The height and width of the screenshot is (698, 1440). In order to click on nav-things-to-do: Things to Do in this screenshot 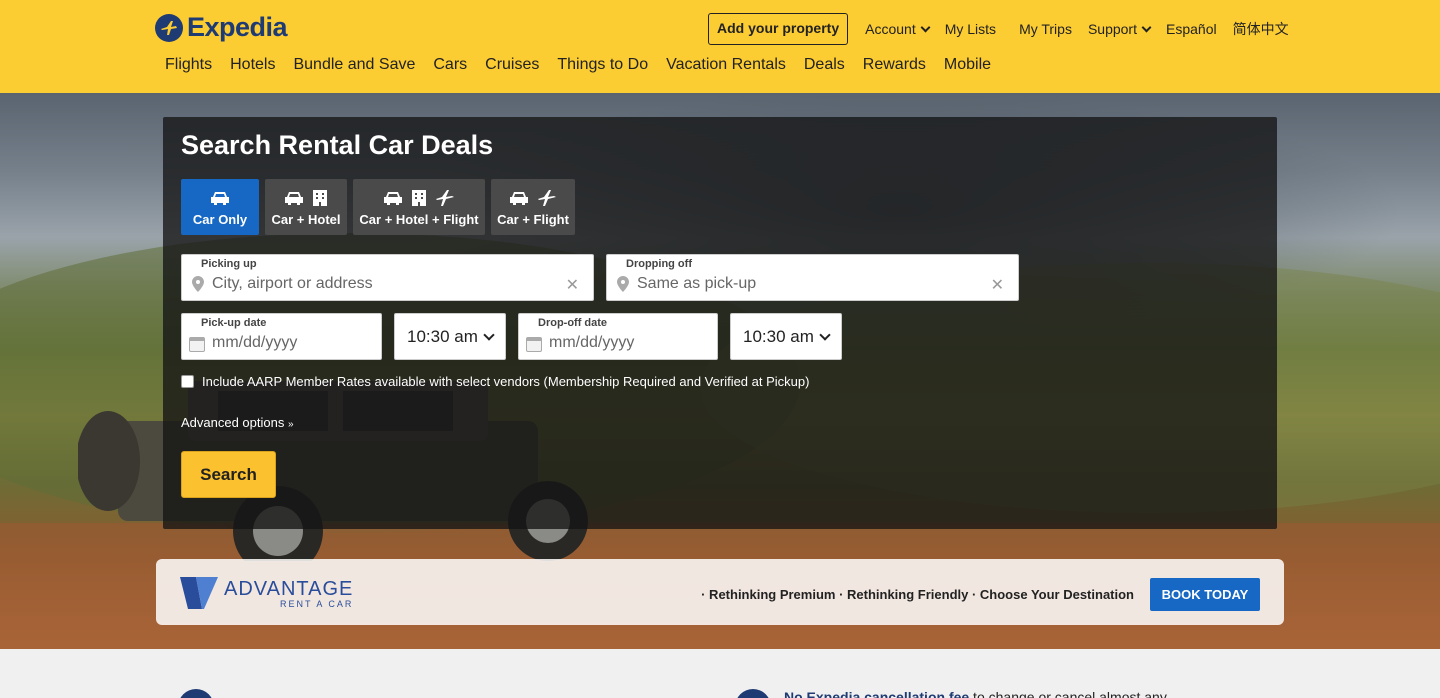, I will do `click(602, 65)`.